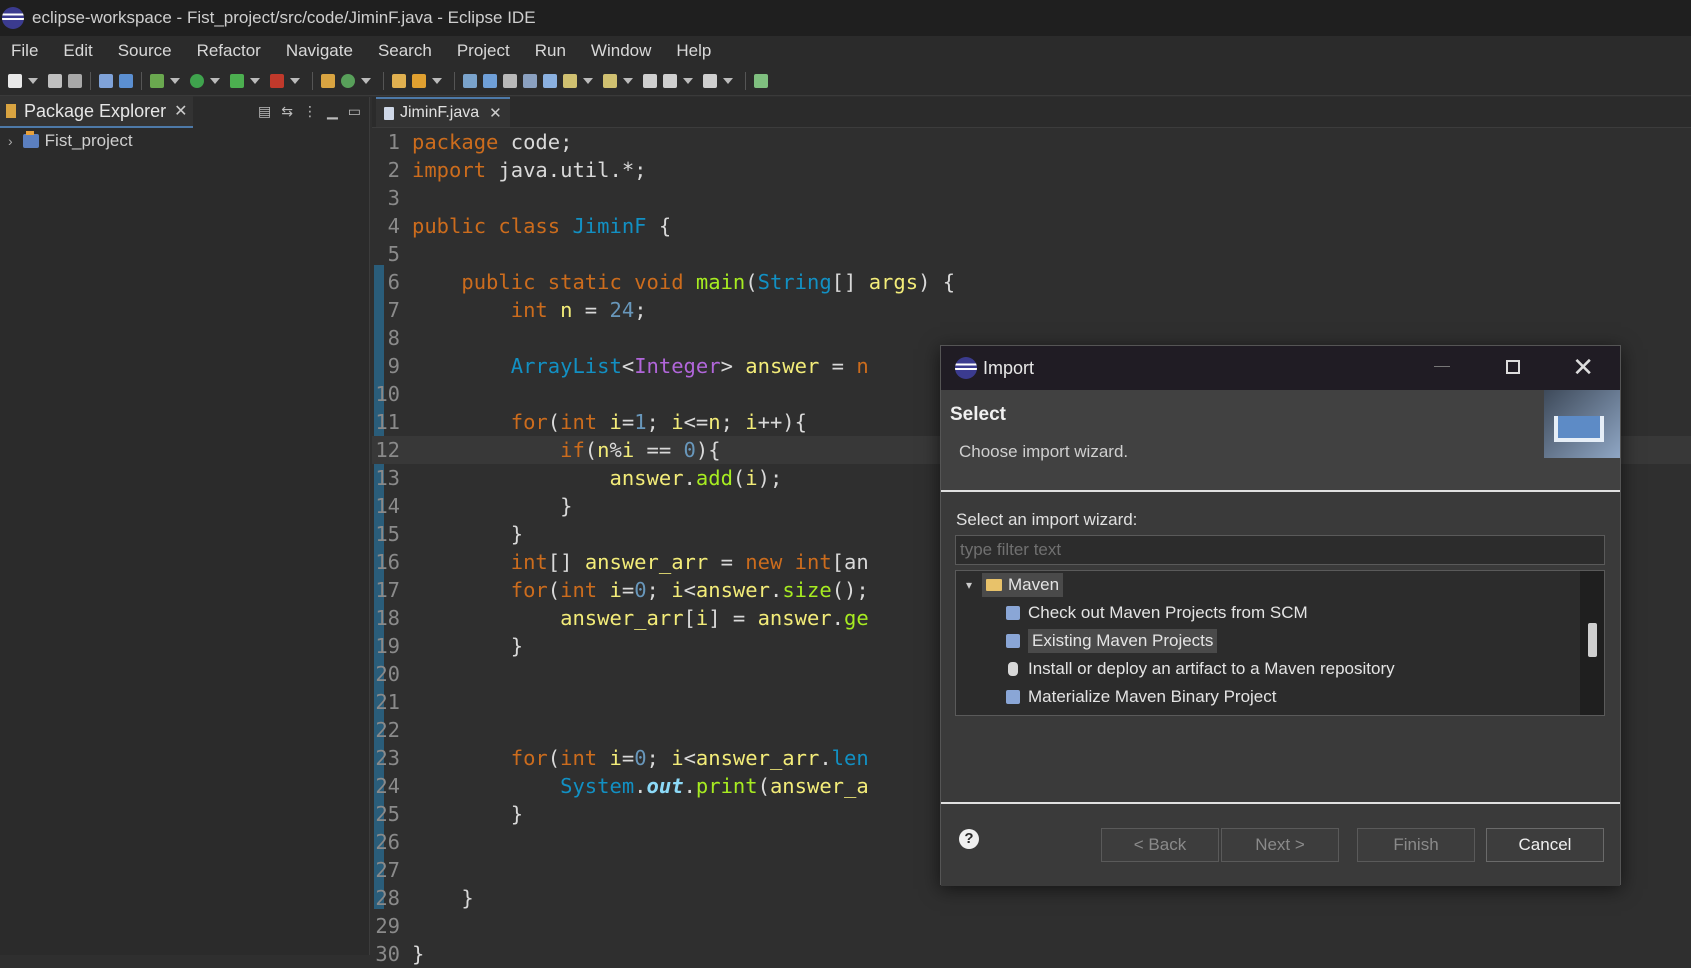  I want to click on main-toolbar, so click(845, 81).